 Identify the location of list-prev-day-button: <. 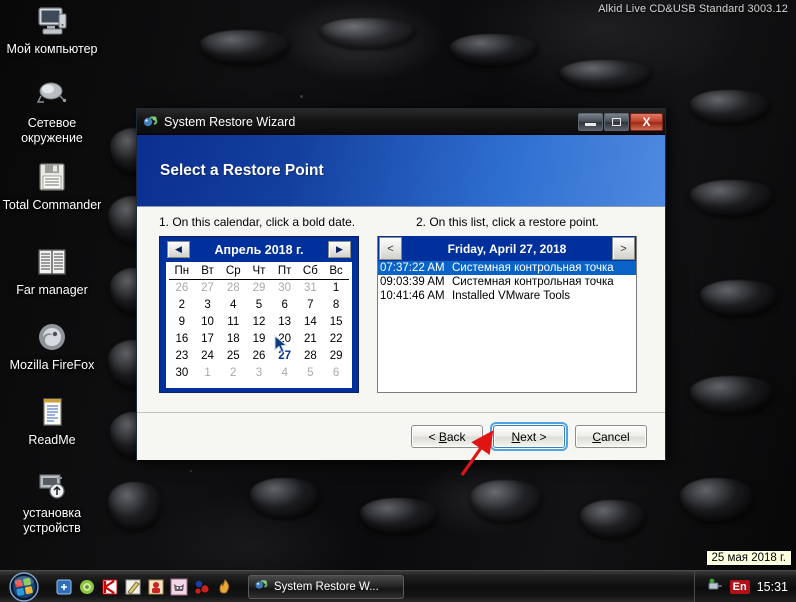
(390, 248).